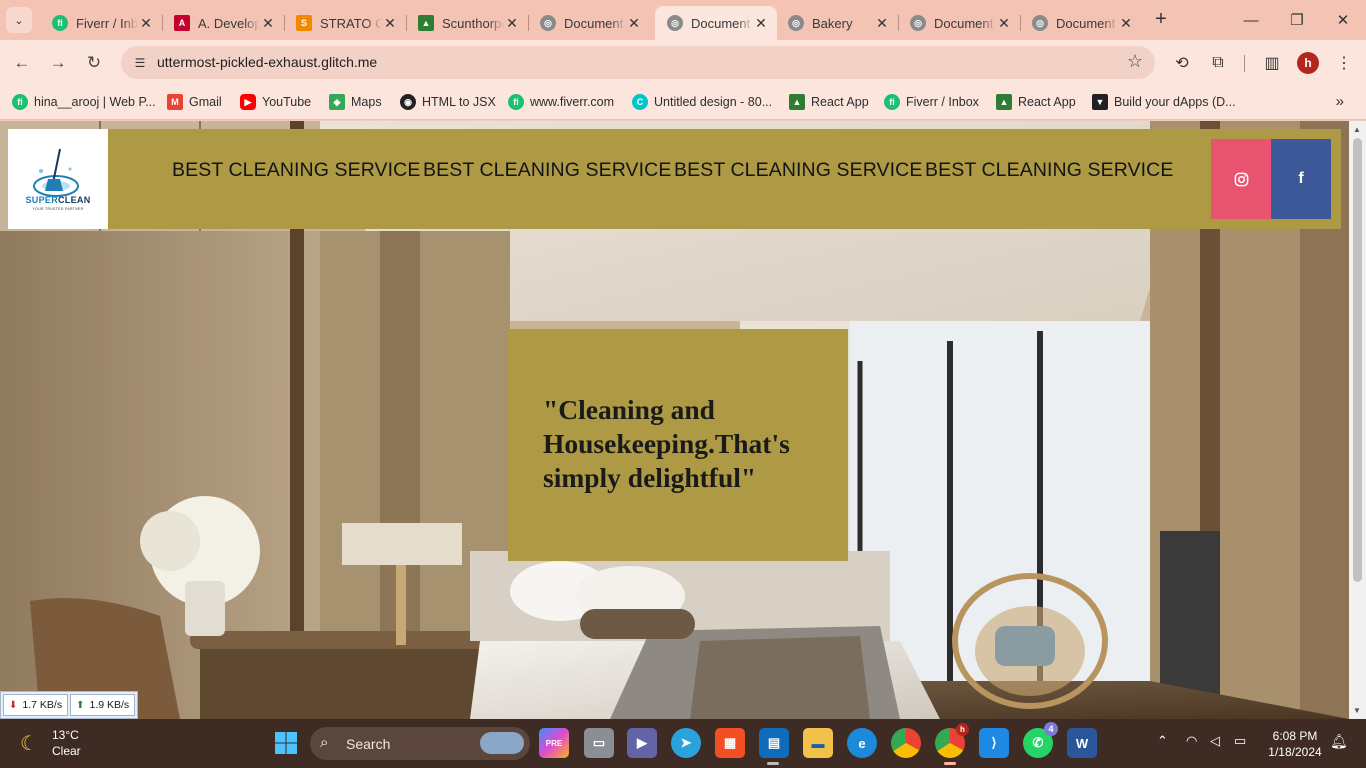 The height and width of the screenshot is (768, 1366). I want to click on address-bar: ☰ uttermost-pickled-exhaust.glitch.me ☆, so click(638, 62).